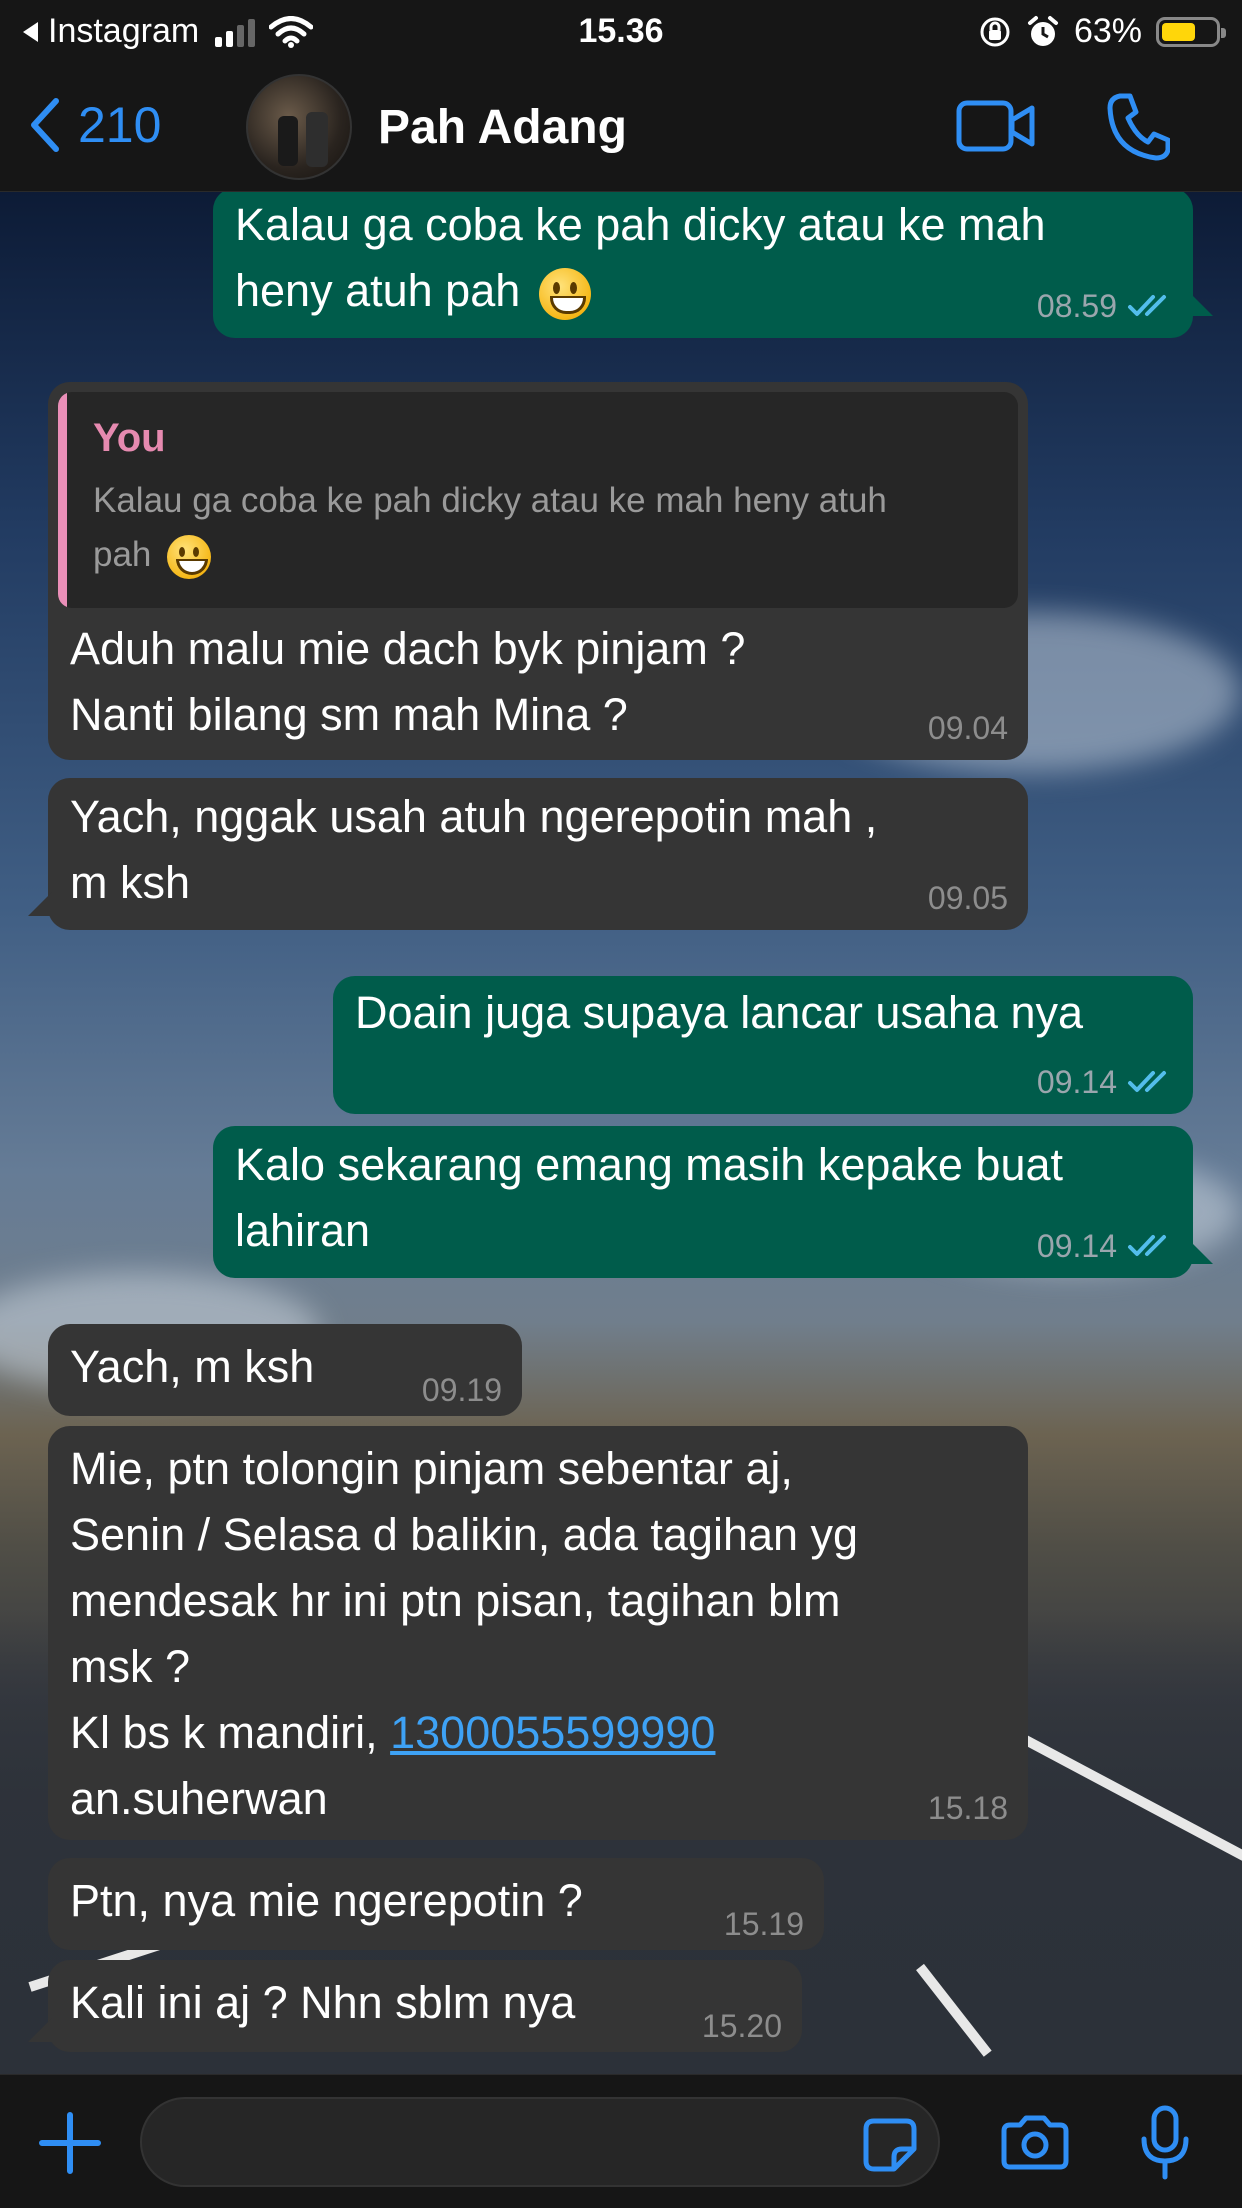 This screenshot has height=2208, width=1242. What do you see at coordinates (120, 125) in the screenshot?
I see `unread-count: 210` at bounding box center [120, 125].